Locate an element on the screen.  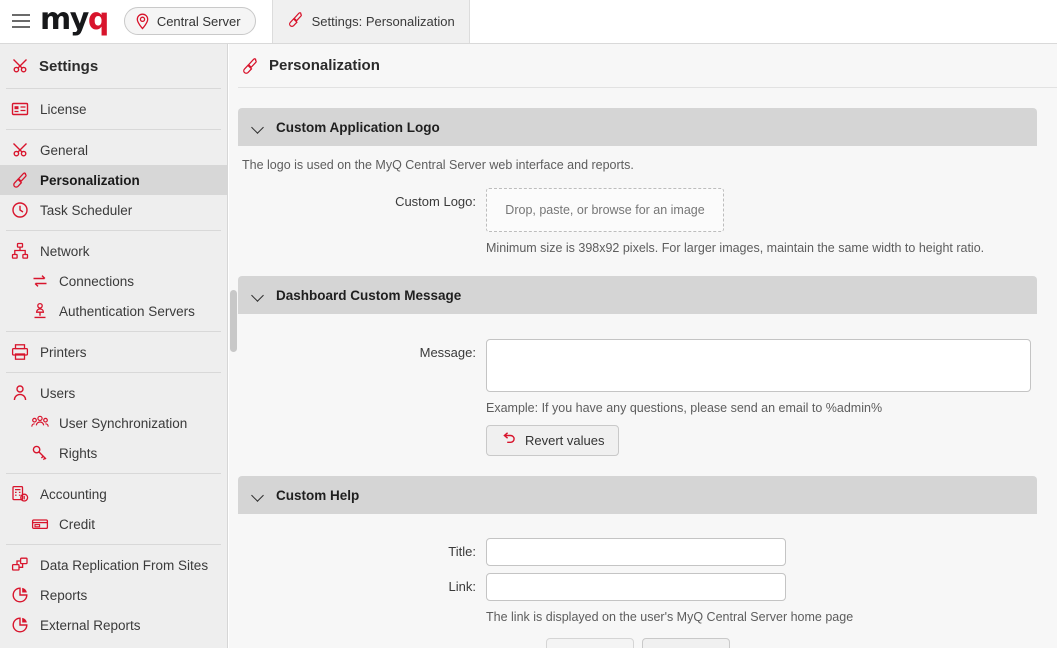
sidebar-item-label: User Synchronization is located at coordinates (123, 423).